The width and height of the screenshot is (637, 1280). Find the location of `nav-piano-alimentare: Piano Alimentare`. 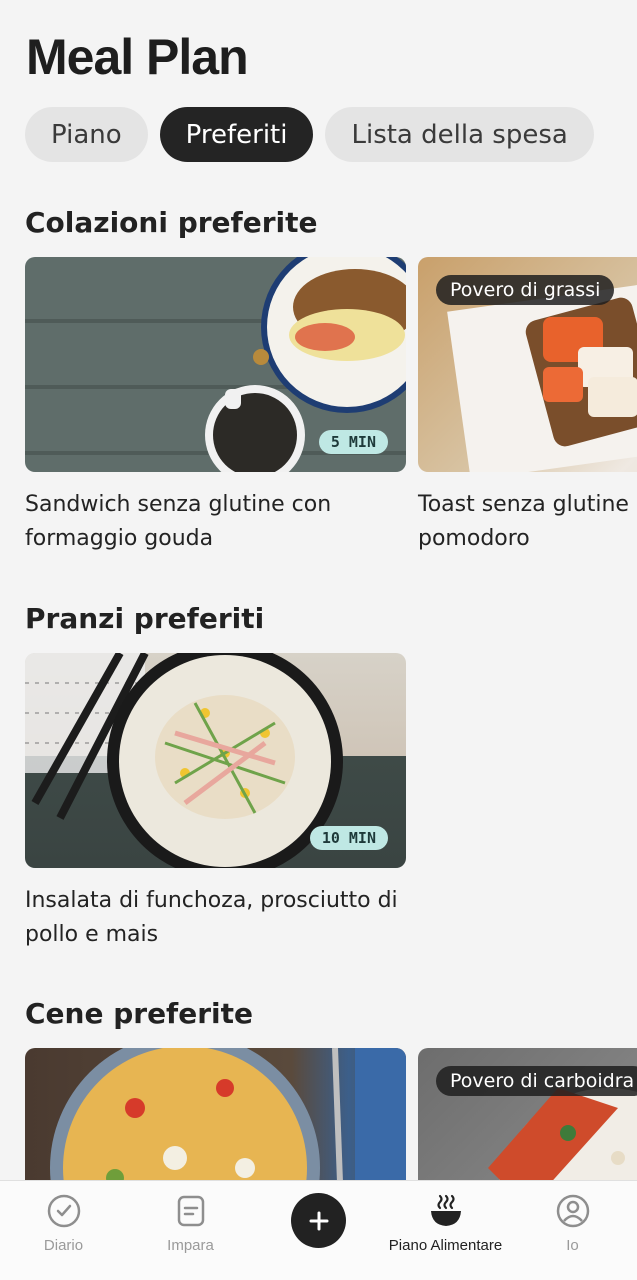

nav-piano-alimentare: Piano Alimentare is located at coordinates (445, 1230).